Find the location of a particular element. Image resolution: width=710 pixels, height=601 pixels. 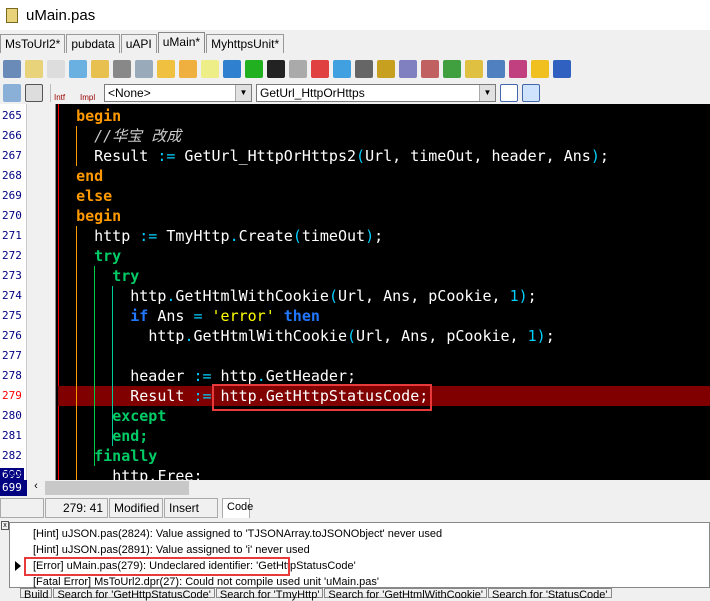

code-line: header := http.GetHeader; is located at coordinates (207, 376).